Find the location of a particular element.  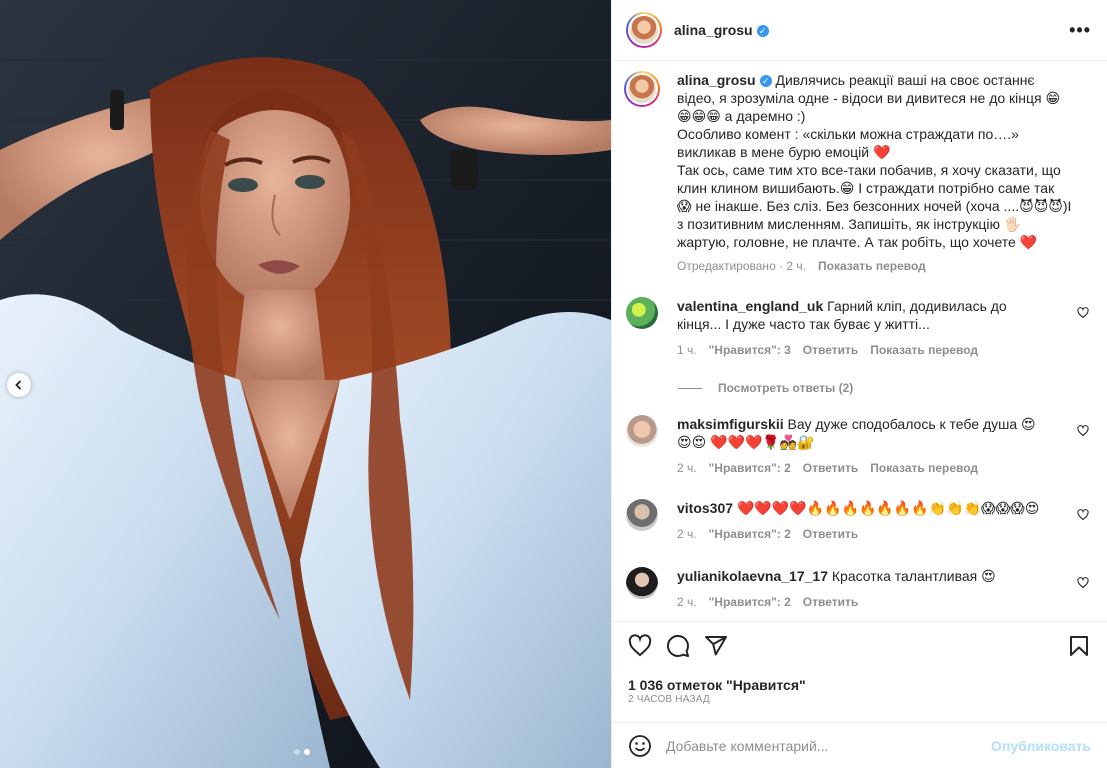

chevron-left-icon is located at coordinates (18, 385).